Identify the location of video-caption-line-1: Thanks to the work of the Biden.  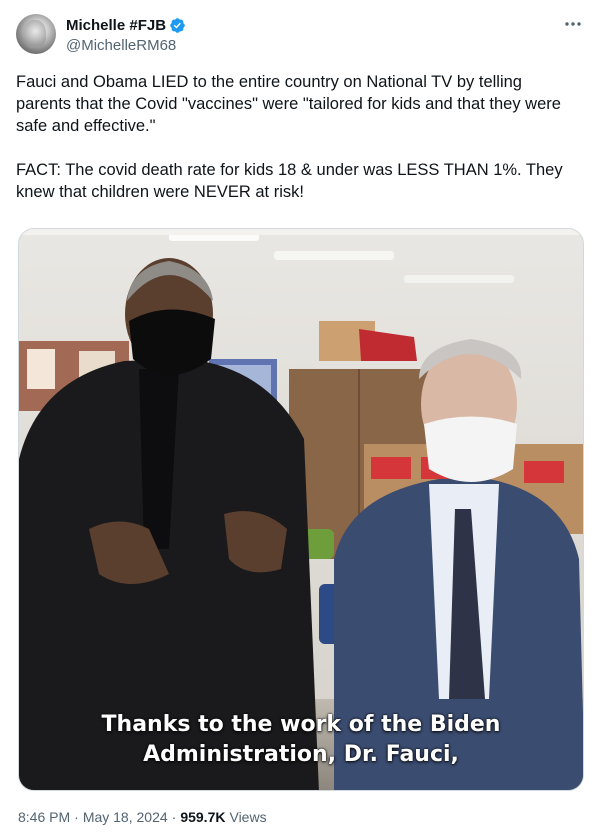
(301, 724).